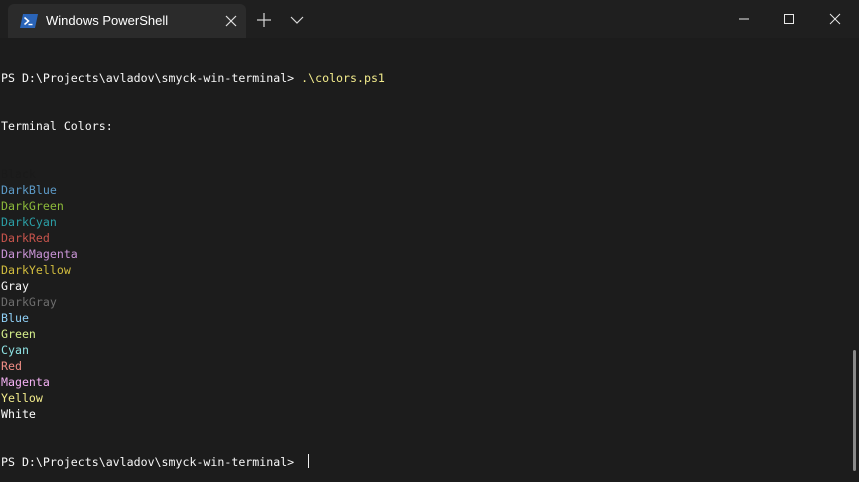  What do you see at coordinates (29, 21) in the screenshot?
I see `powershell-icon` at bounding box center [29, 21].